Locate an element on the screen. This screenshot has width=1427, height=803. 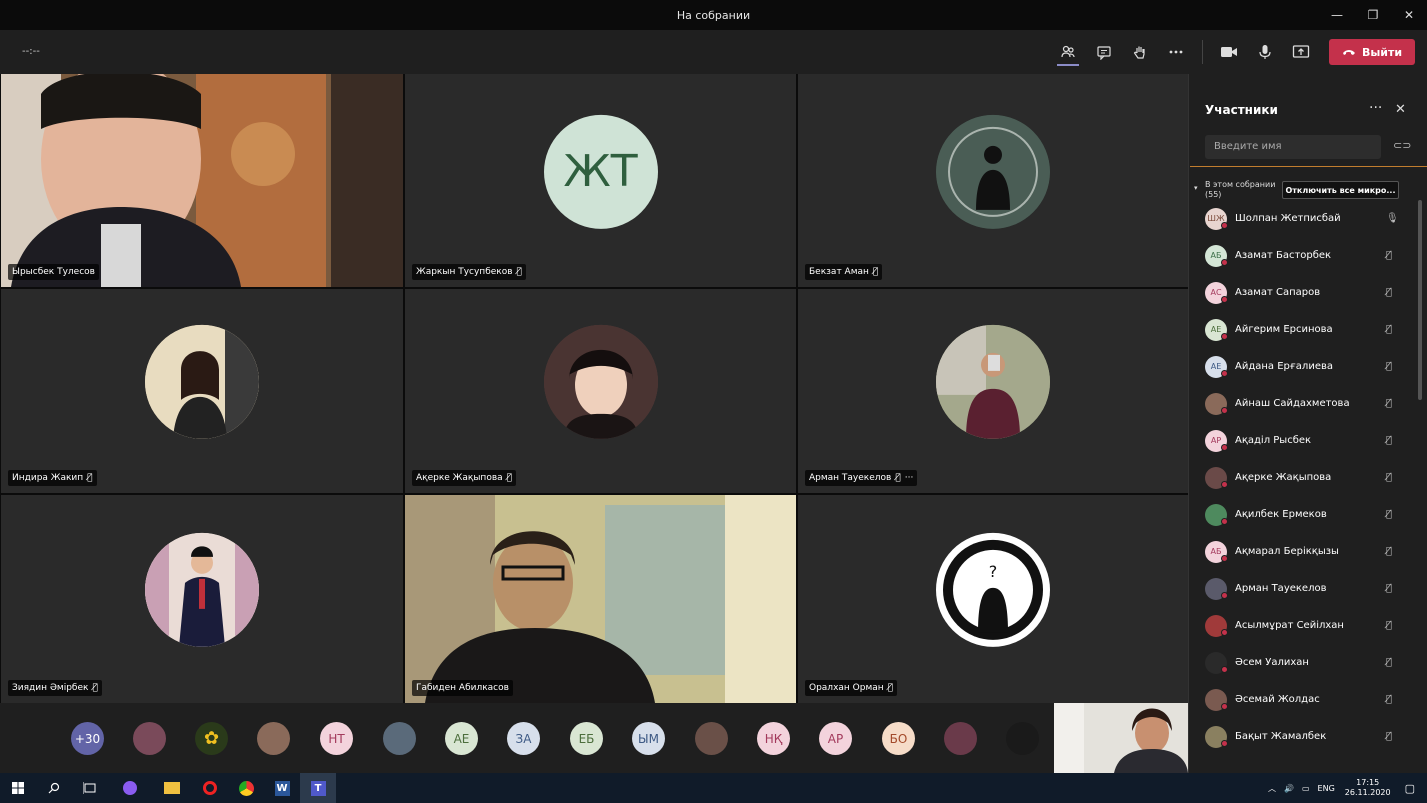
panel-more-button: ··· is located at coordinates (1375, 108).